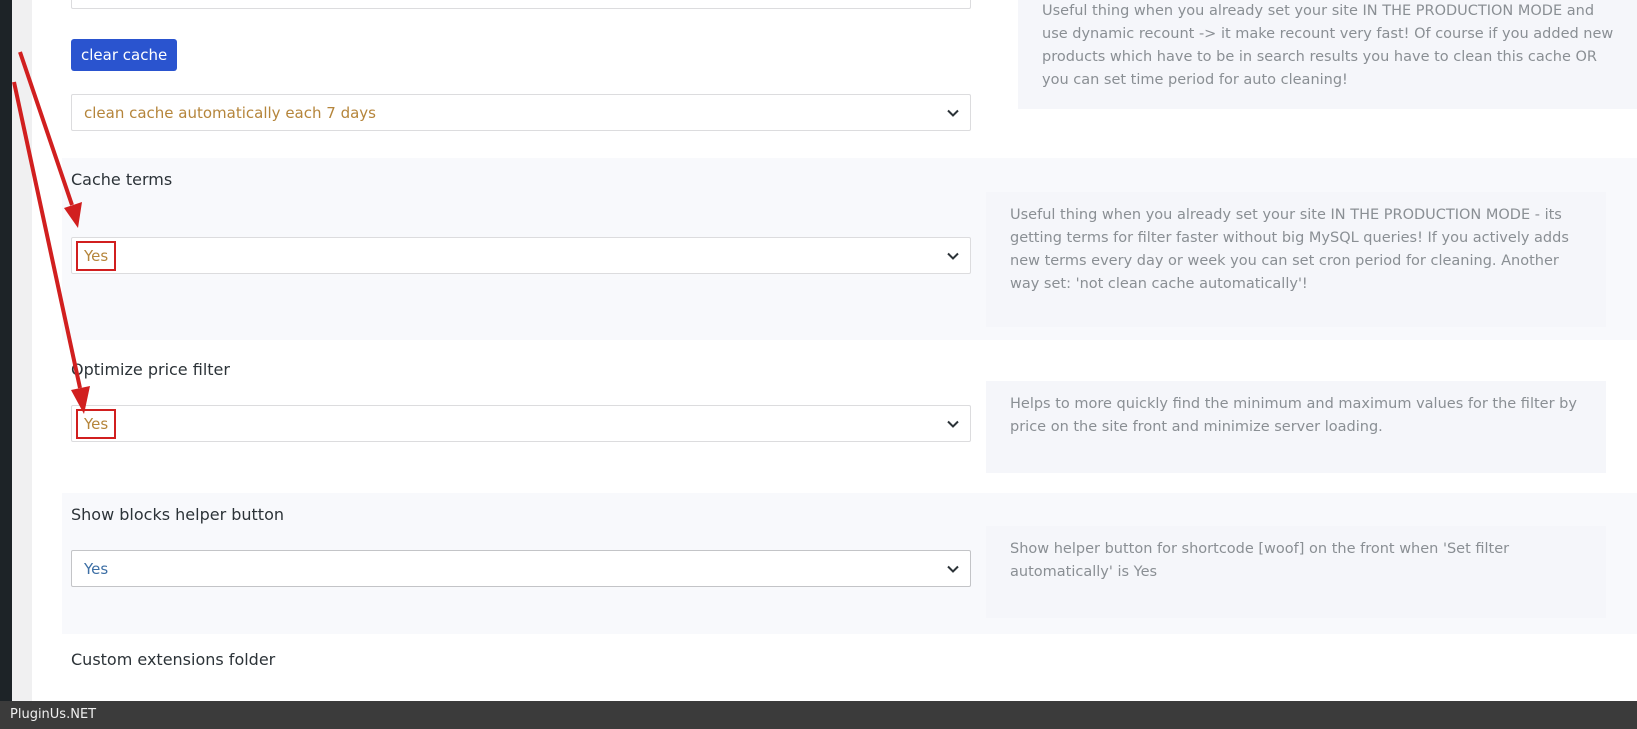 The image size is (1637, 729). Describe the element at coordinates (818, 715) in the screenshot. I see `watermark-footer: PluginUs.NET` at that location.